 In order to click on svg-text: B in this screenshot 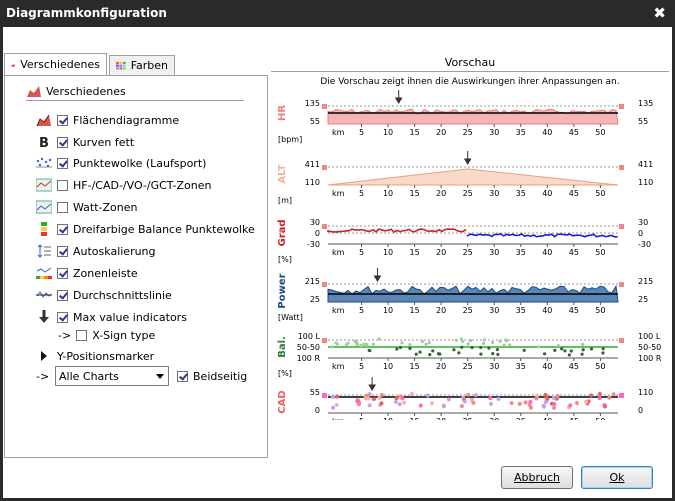, I will do `click(44, 142)`.